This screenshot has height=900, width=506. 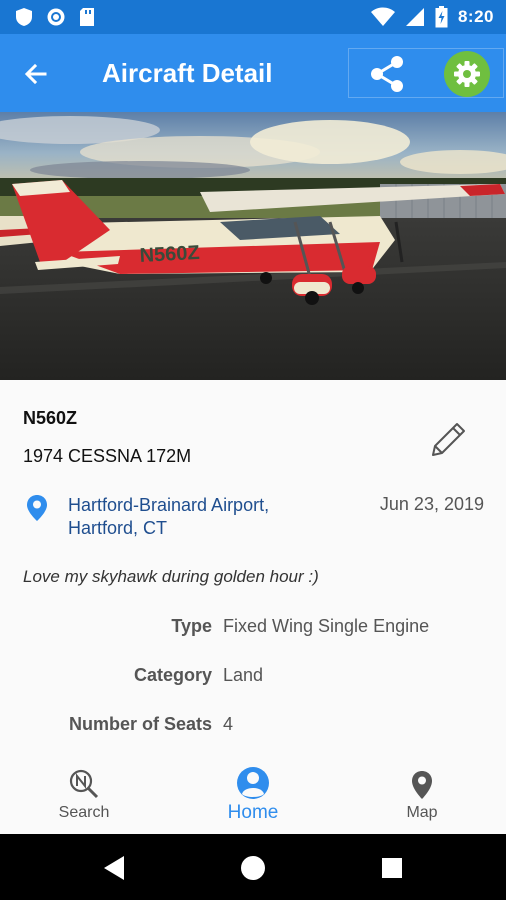 I want to click on detail-row-type: Type Fixed Wing Single Engine, so click(x=253, y=629).